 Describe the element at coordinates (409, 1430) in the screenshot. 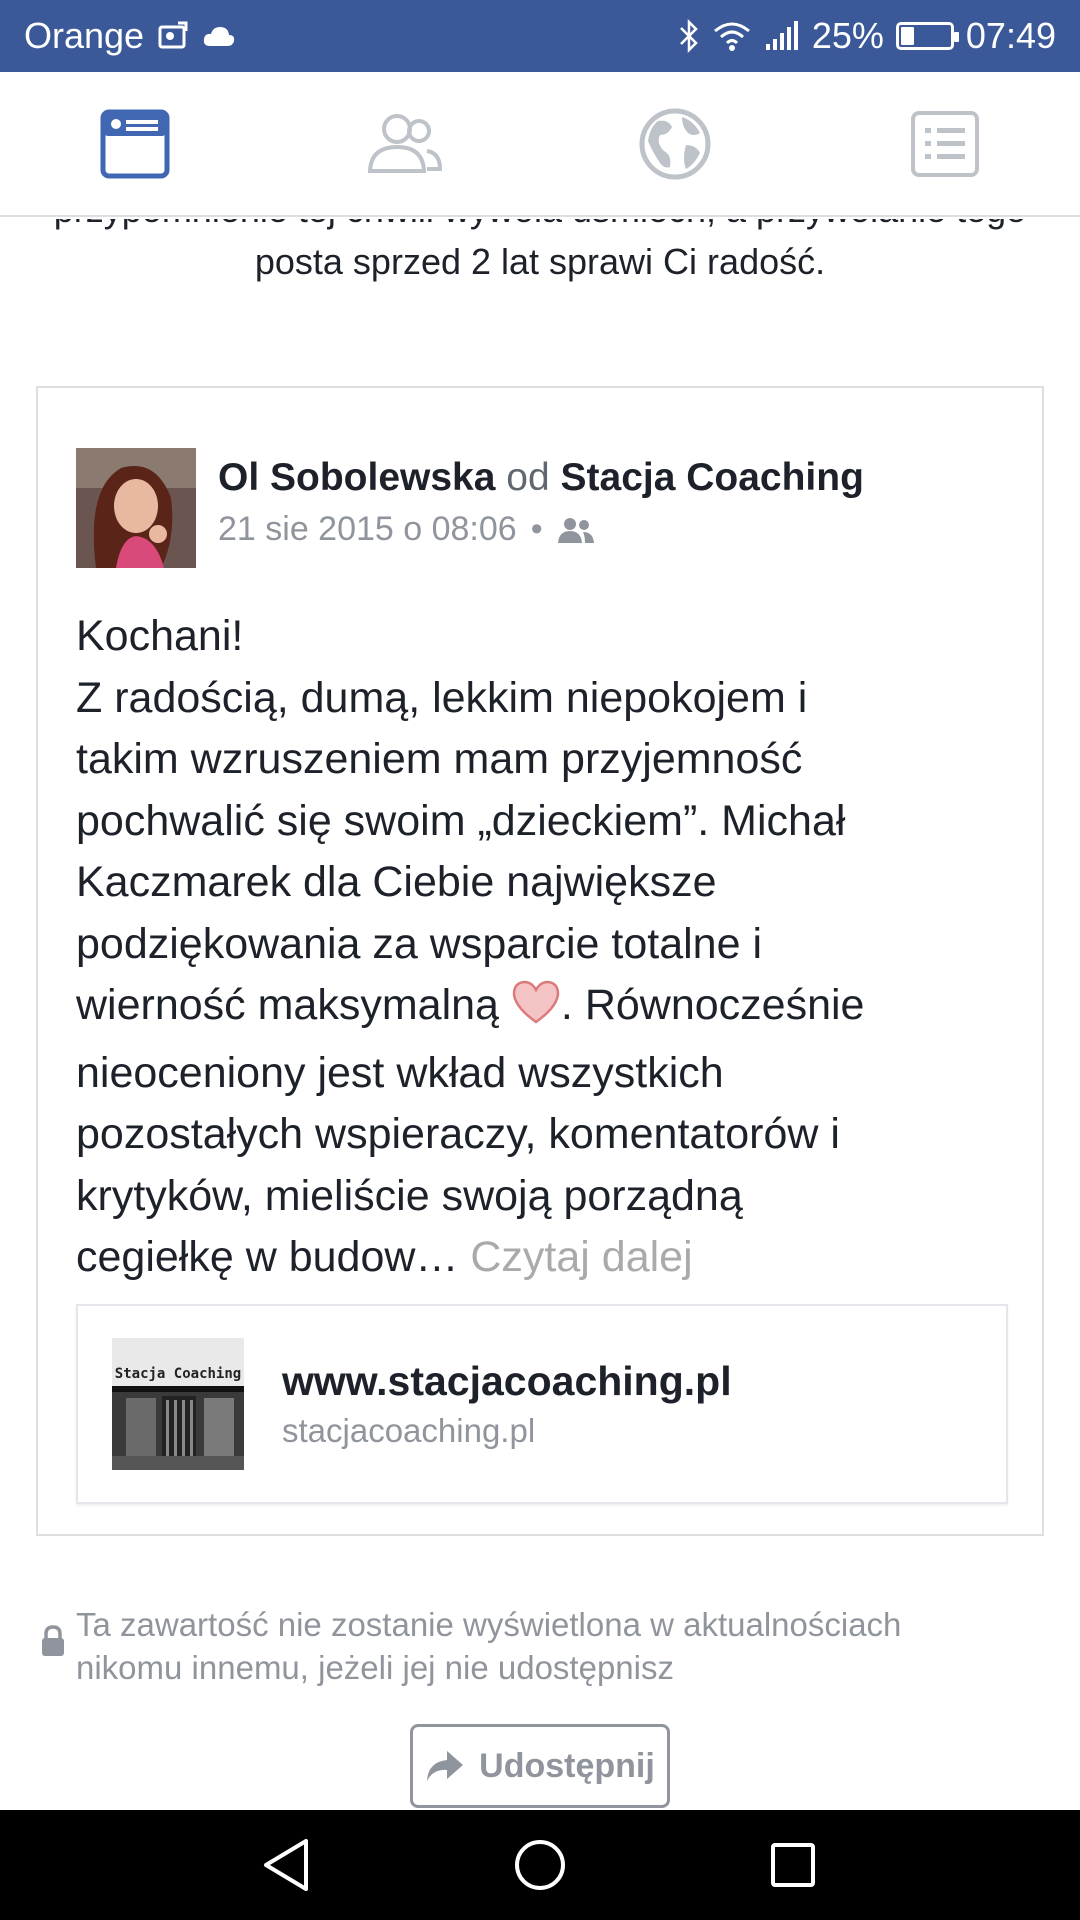

I see `link-domain: stacjacoaching.pl` at that location.